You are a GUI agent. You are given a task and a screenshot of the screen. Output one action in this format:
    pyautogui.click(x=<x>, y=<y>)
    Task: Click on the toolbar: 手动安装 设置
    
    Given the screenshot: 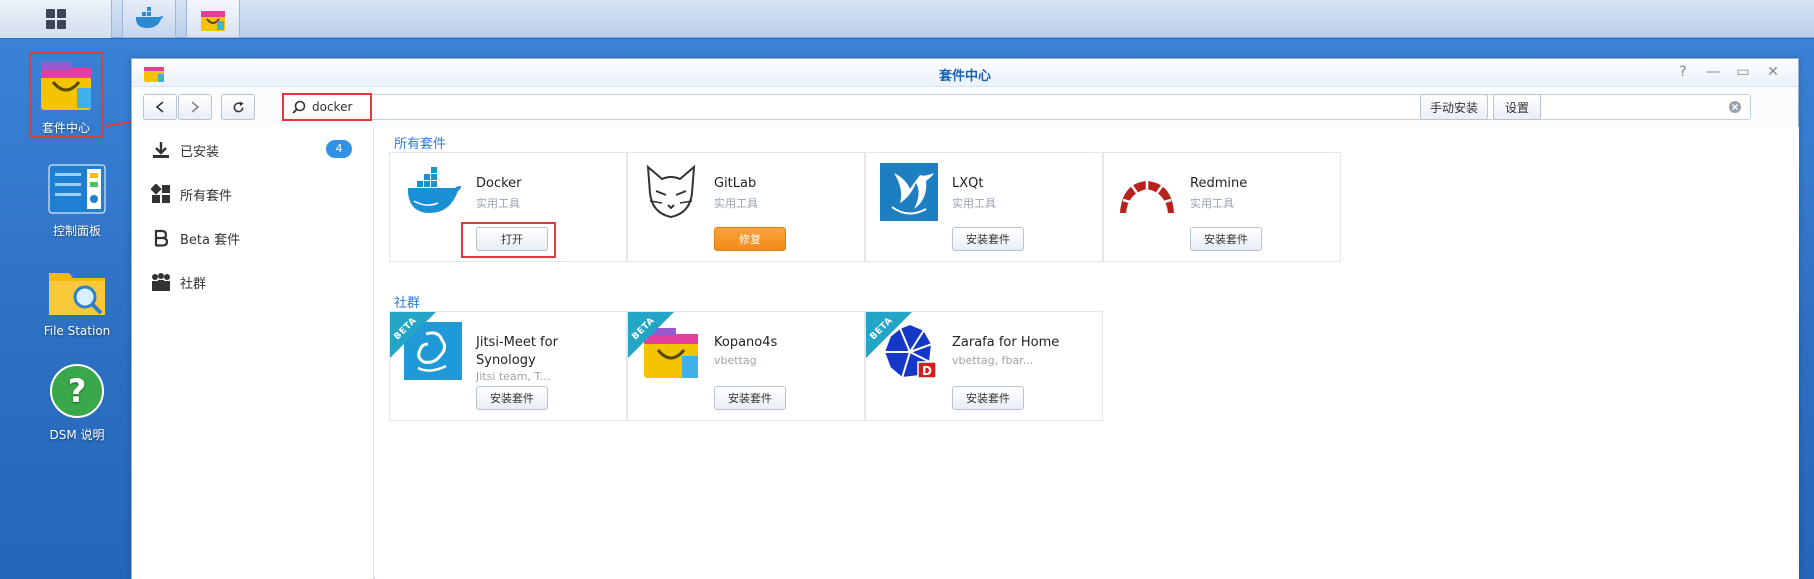 What is the action you would take?
    pyautogui.click(x=965, y=107)
    